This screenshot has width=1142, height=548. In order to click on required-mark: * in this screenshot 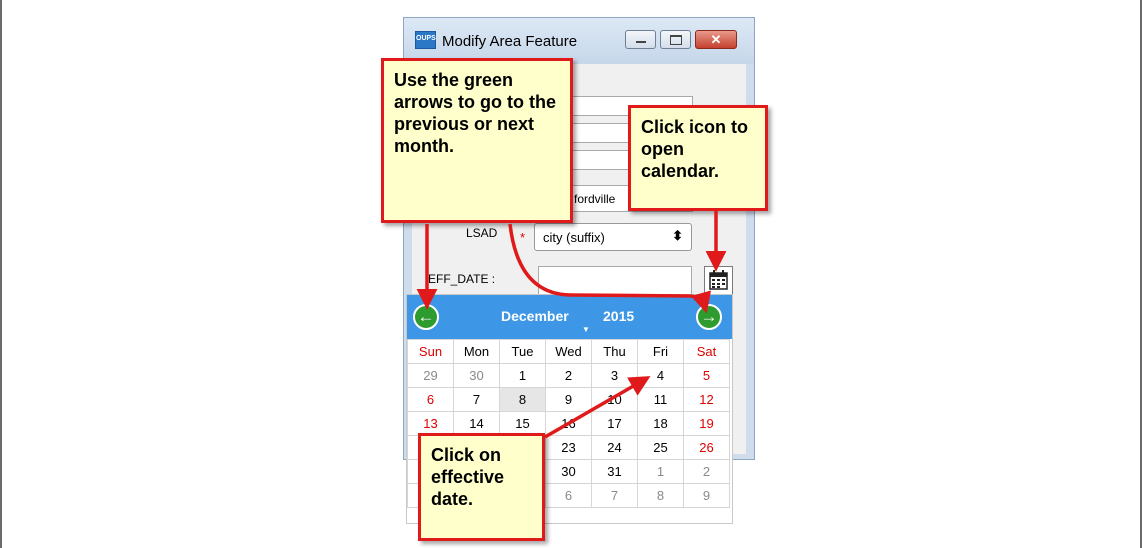, I will do `click(523, 237)`.